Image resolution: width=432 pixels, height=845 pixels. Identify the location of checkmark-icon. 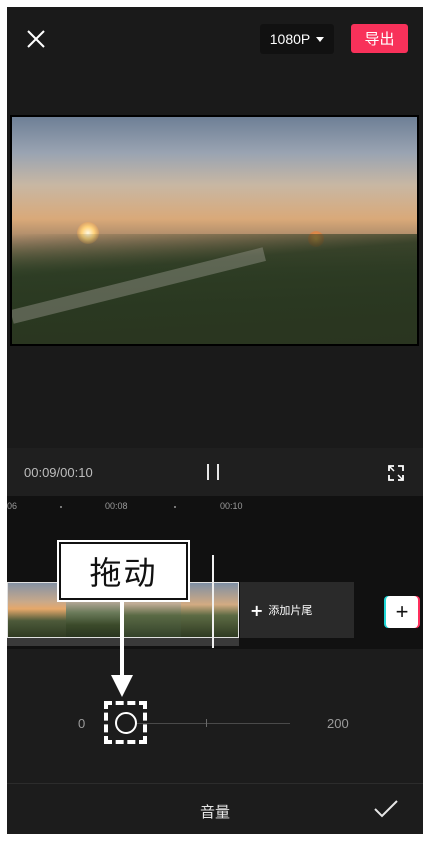
(386, 809).